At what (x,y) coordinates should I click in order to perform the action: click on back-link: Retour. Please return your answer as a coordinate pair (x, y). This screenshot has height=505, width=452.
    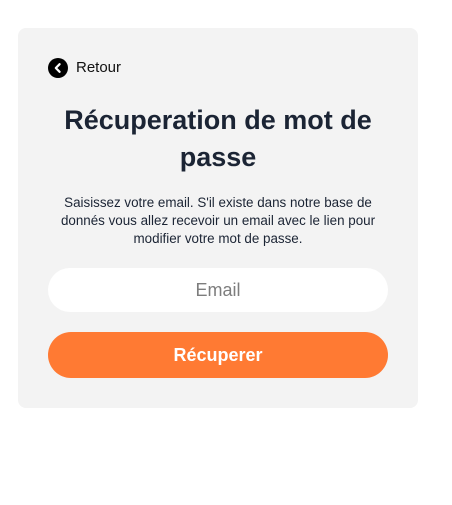
    Looking at the image, I should click on (84, 68).